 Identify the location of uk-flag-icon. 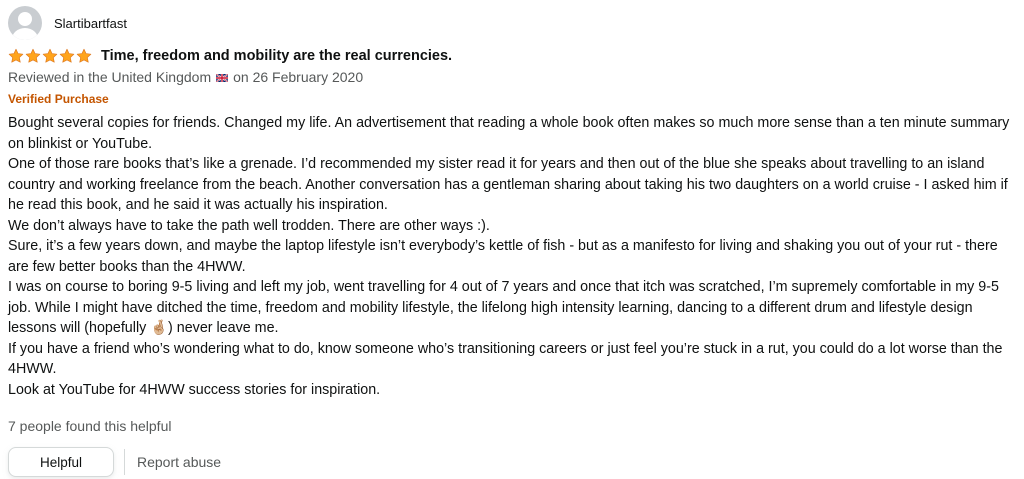
(222, 77).